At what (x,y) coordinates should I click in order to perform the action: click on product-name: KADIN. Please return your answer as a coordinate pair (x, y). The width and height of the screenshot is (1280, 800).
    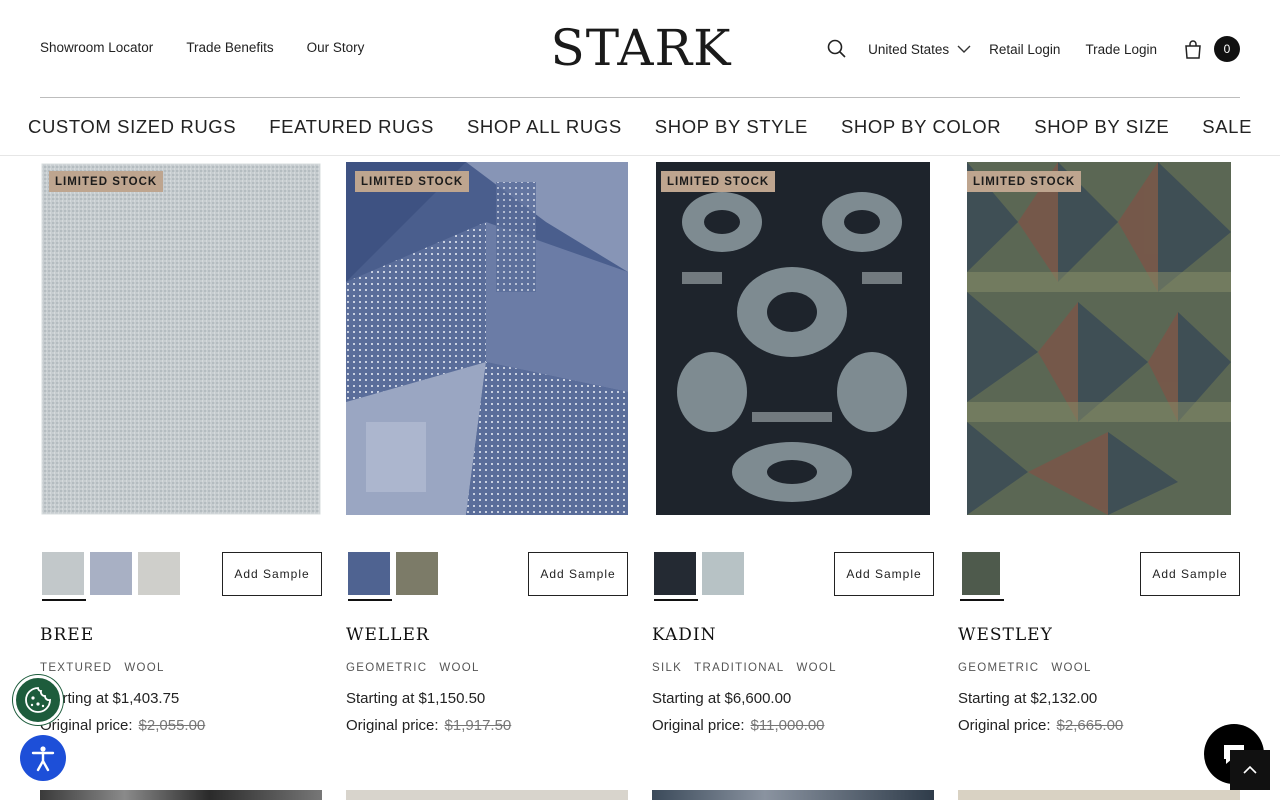
    Looking at the image, I should click on (684, 635).